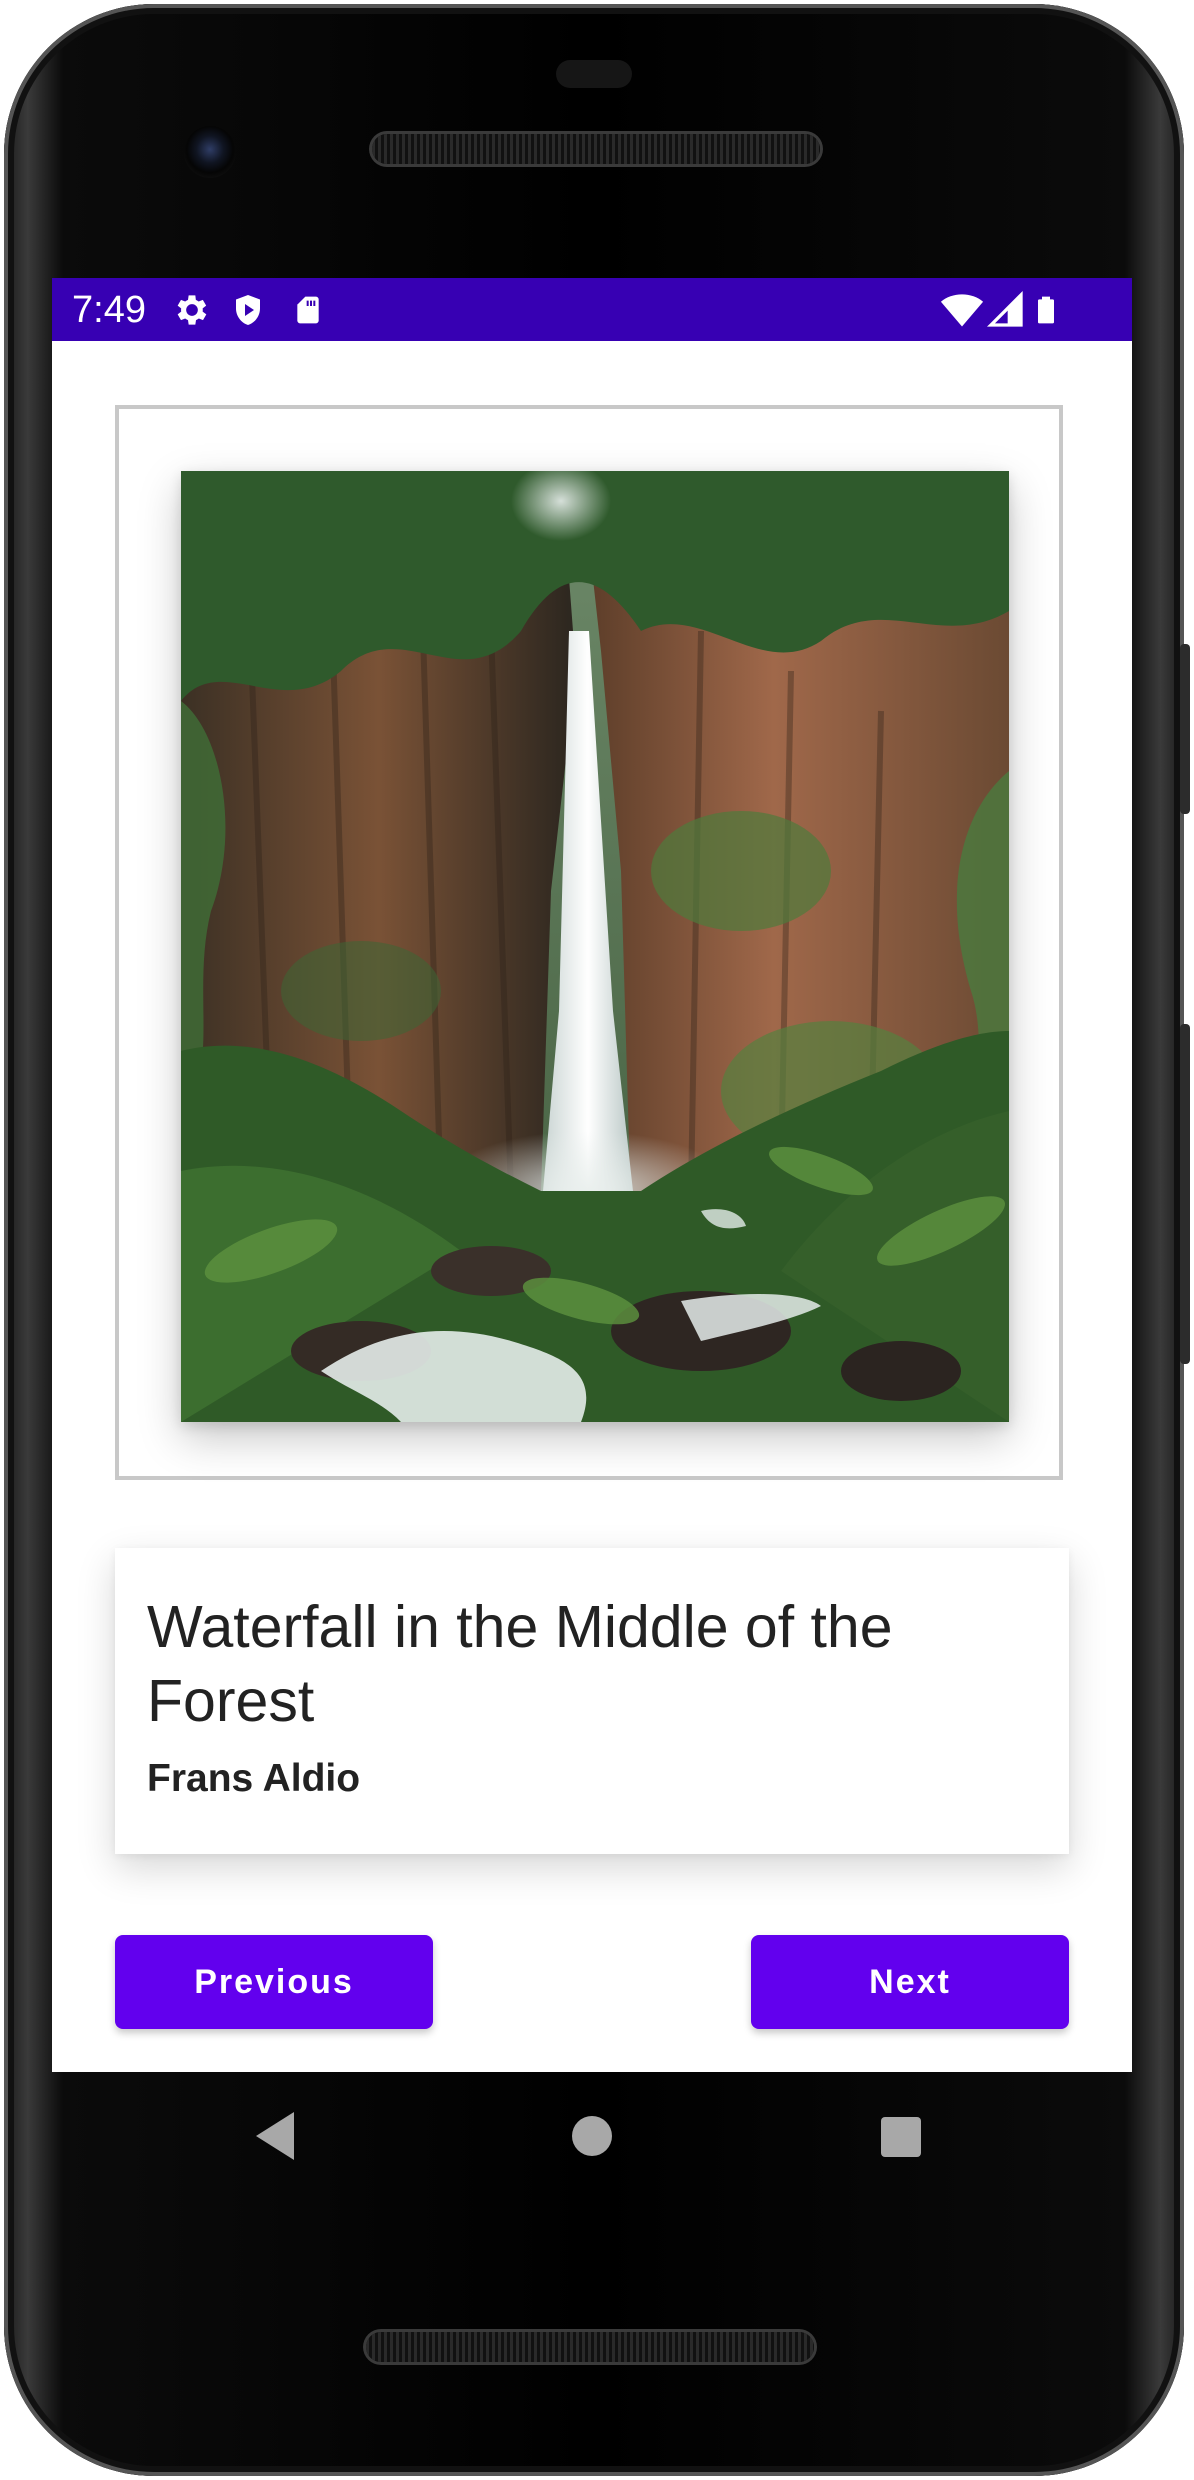  I want to click on shield-play-icon, so click(248, 310).